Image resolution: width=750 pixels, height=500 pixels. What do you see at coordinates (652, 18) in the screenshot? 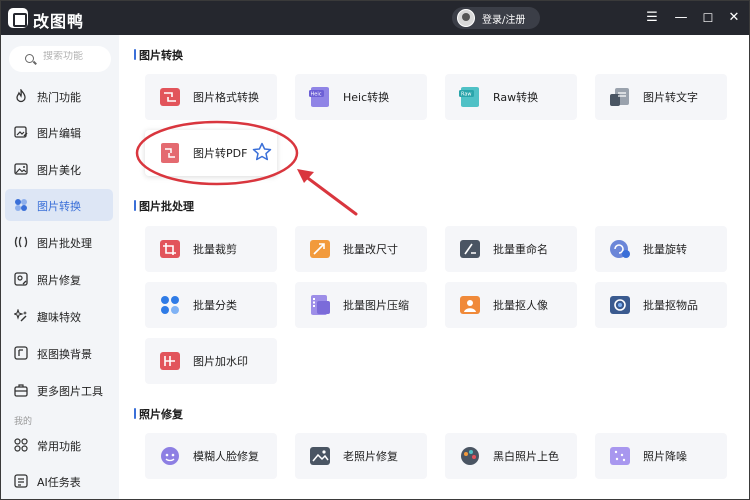
I see `menu-button: ☰` at bounding box center [652, 18].